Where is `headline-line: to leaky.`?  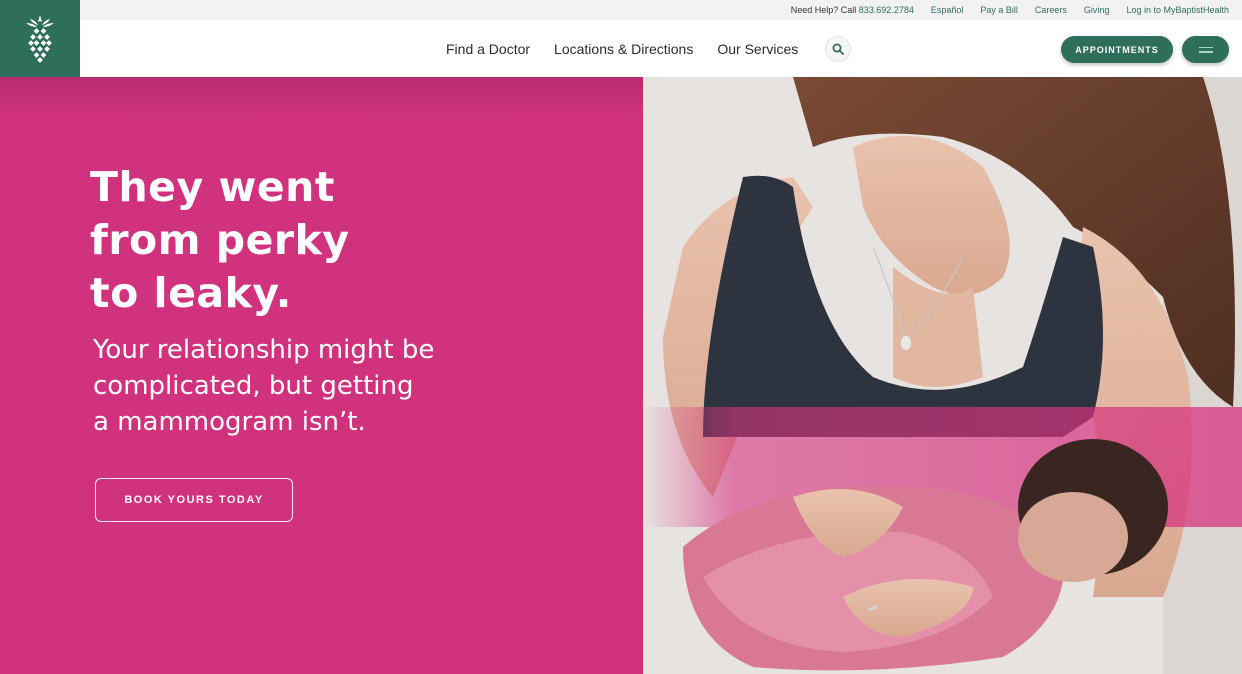 headline-line: to leaky. is located at coordinates (191, 293).